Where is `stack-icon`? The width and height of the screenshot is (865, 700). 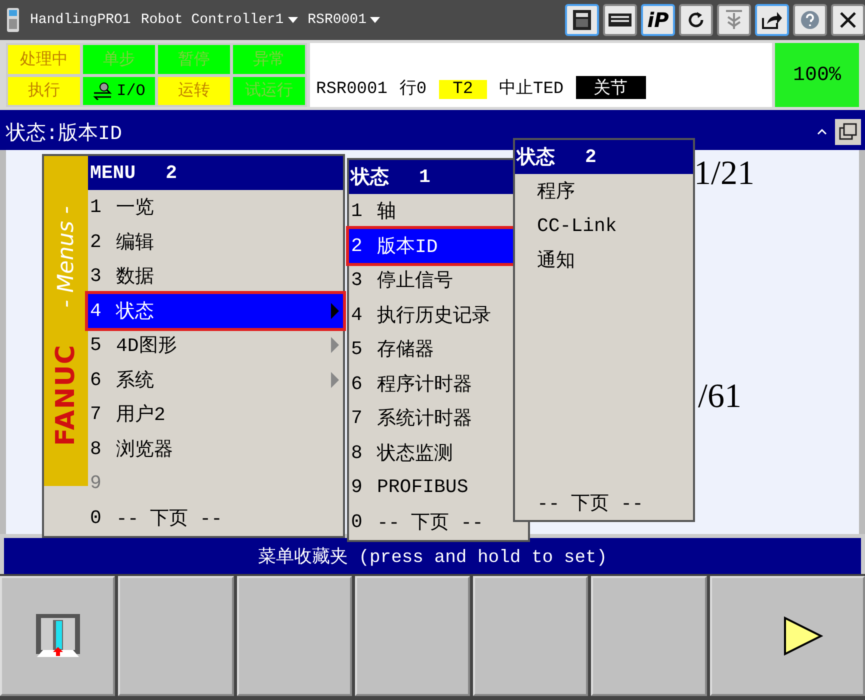 stack-icon is located at coordinates (734, 20).